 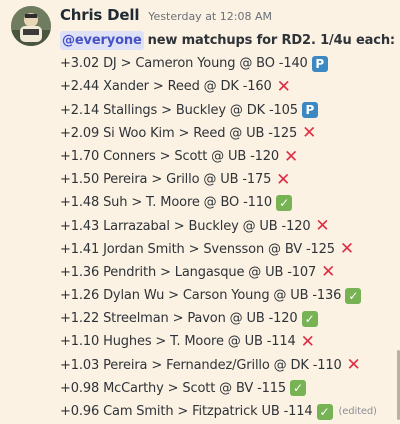 I want to click on pick-line: +1.48 Suh > T. Moore @ BO -110 ✓, so click(x=227, y=202).